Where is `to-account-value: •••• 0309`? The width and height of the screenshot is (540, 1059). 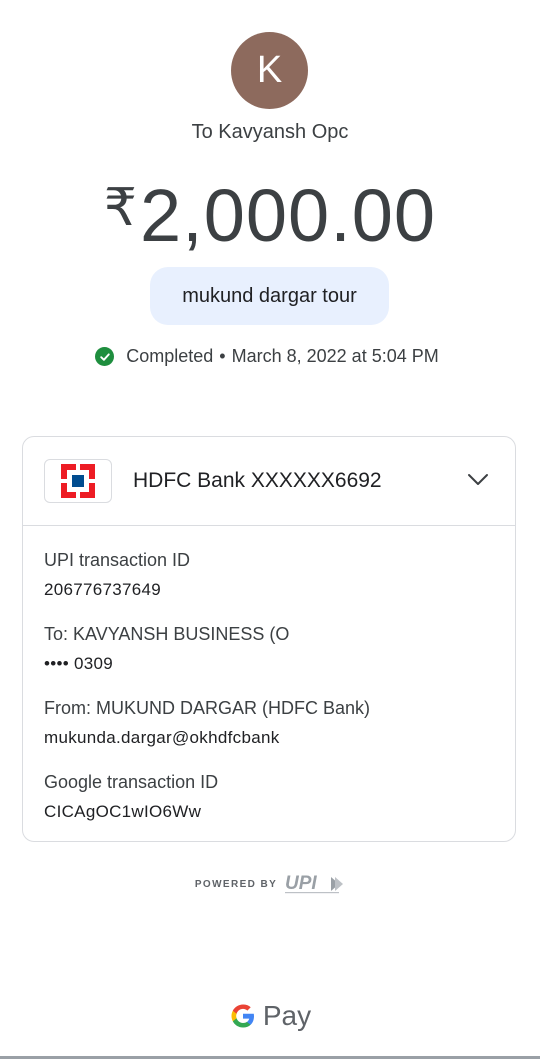 to-account-value: •••• 0309 is located at coordinates (79, 663).